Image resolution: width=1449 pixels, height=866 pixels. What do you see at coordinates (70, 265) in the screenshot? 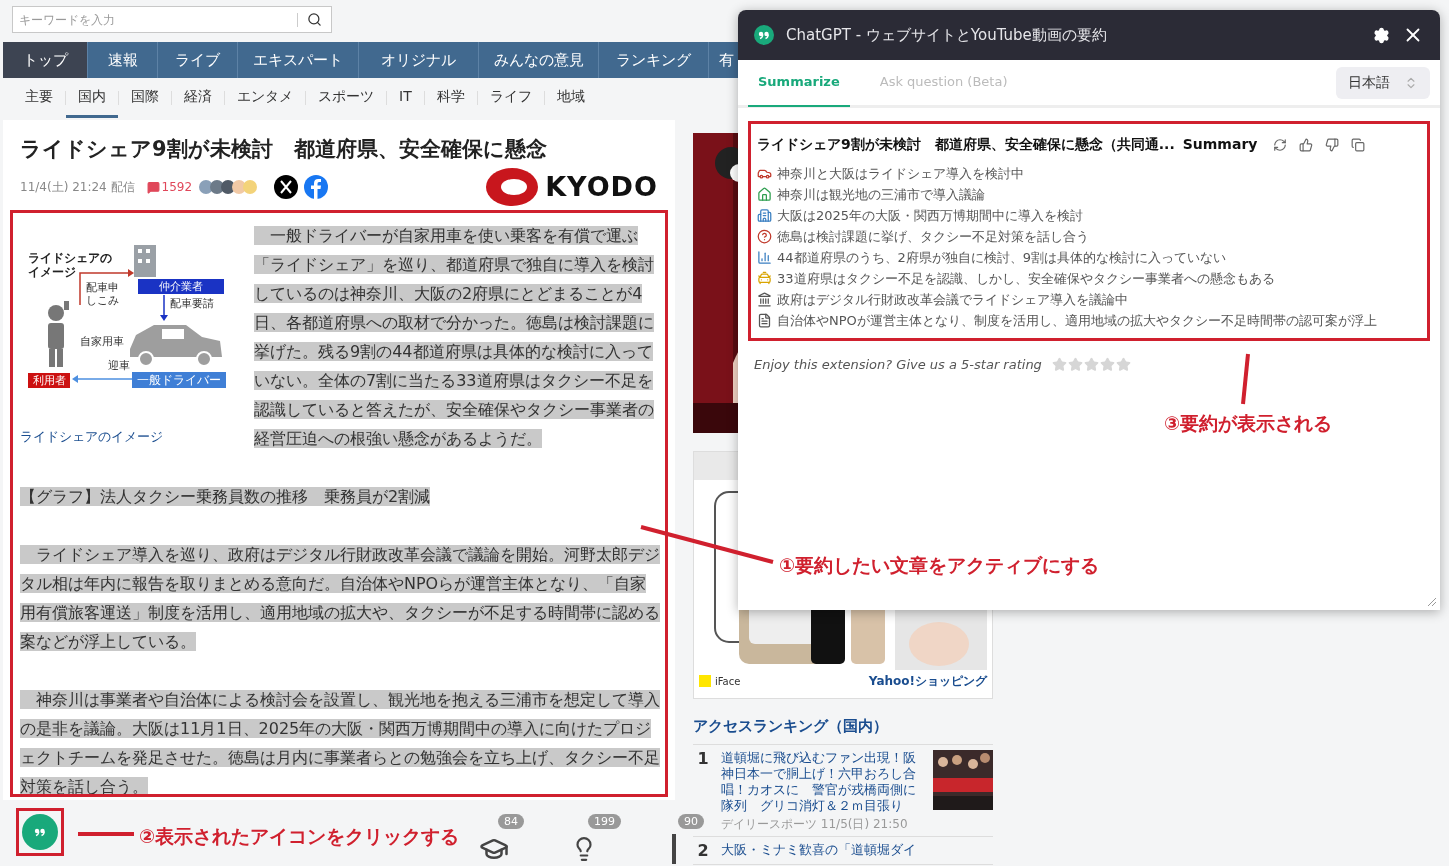
I see `diagram-label: ライドシェアのイメージ` at bounding box center [70, 265].